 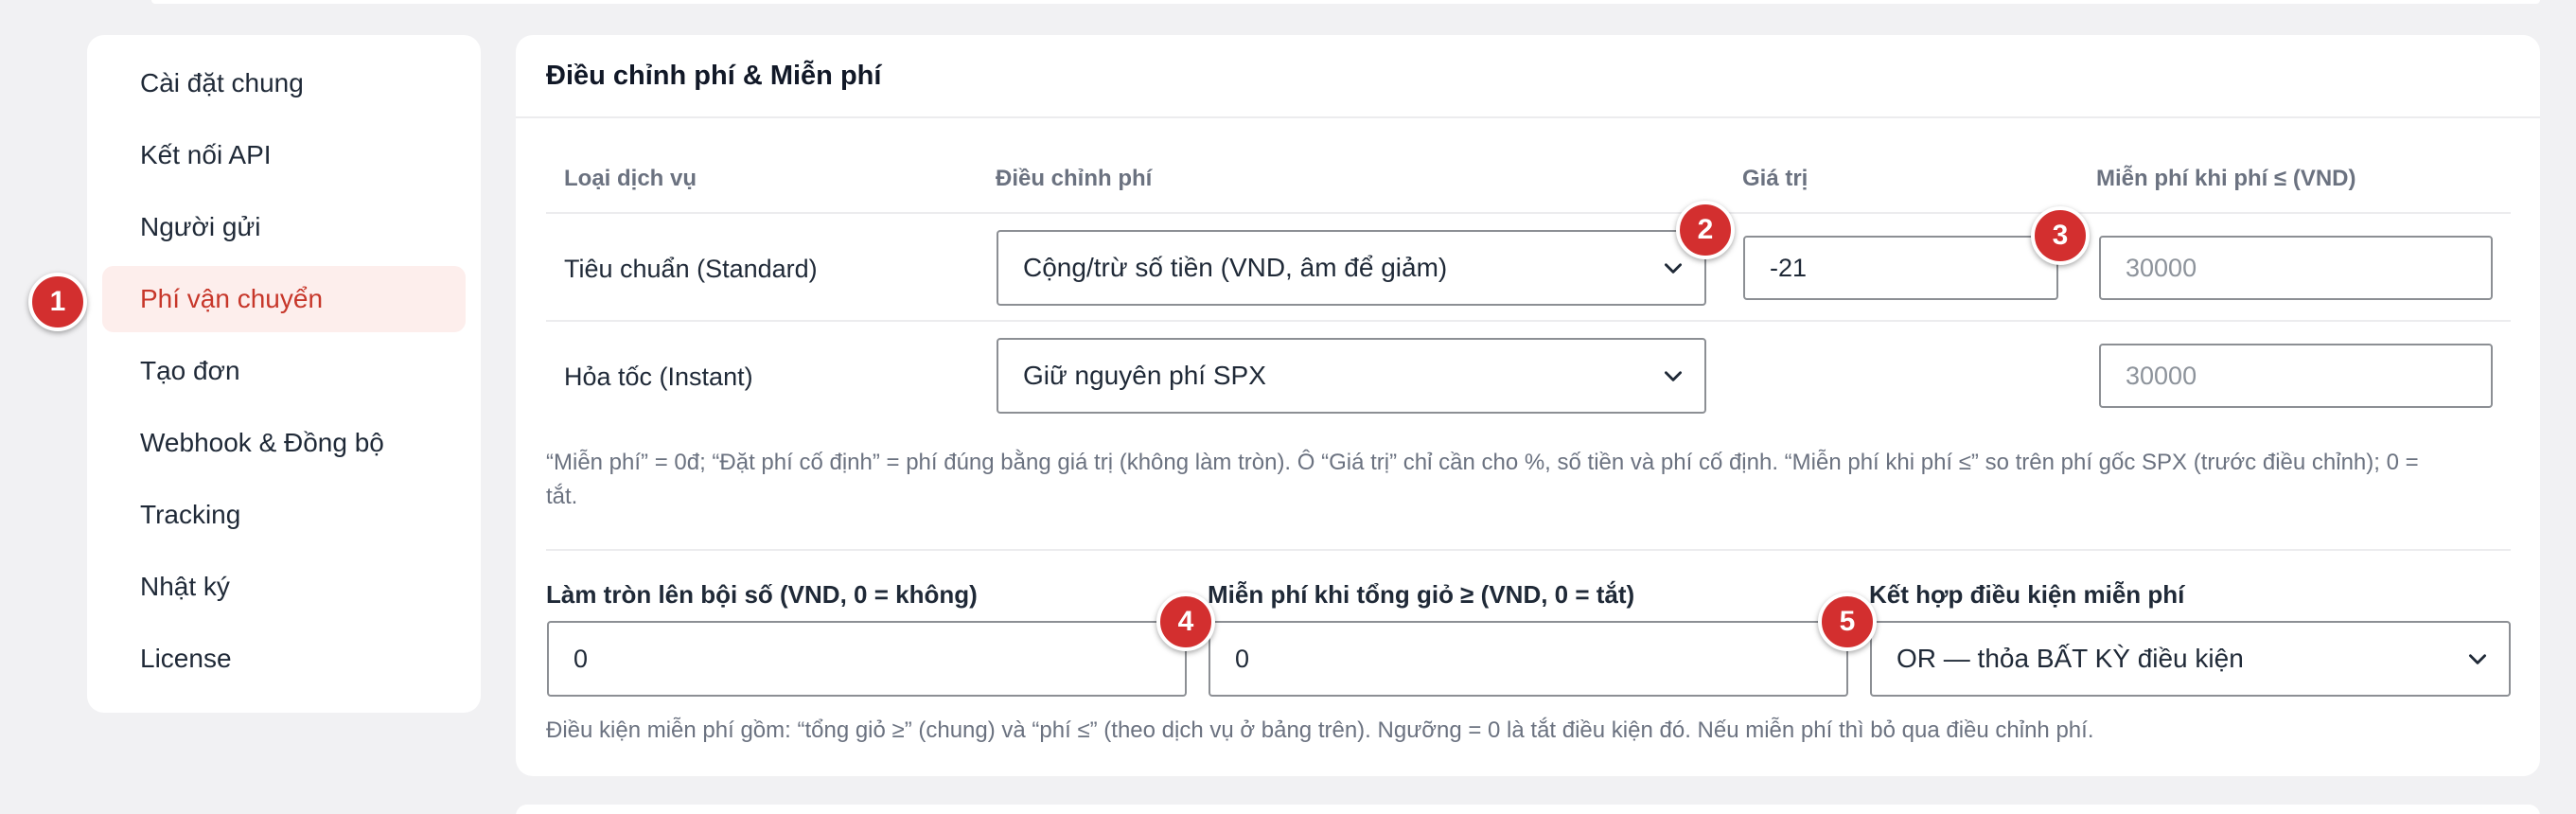 What do you see at coordinates (284, 515) in the screenshot?
I see `sidebar-item-tracking: Tracking` at bounding box center [284, 515].